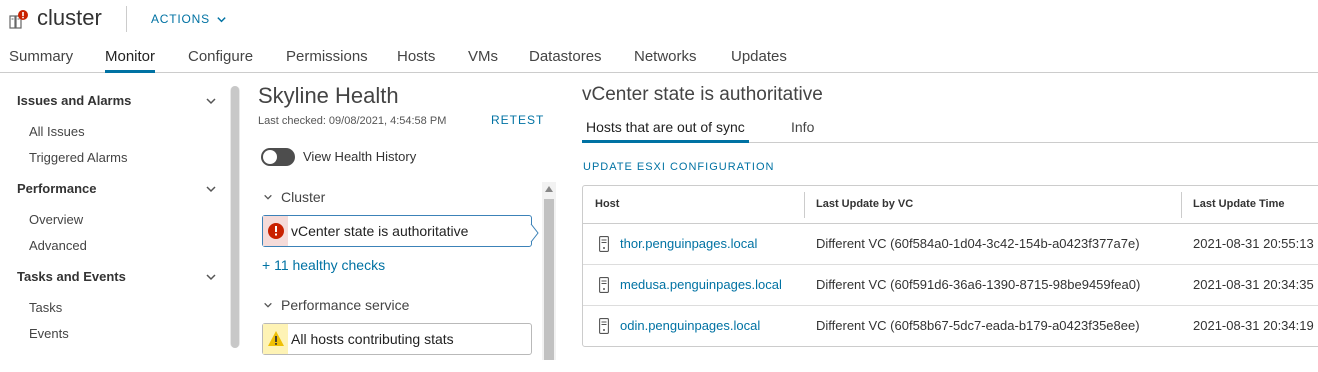 Image resolution: width=1318 pixels, height=372 pixels. Describe the element at coordinates (57, 131) in the screenshot. I see `nav-item-all-issues: All Issues` at that location.